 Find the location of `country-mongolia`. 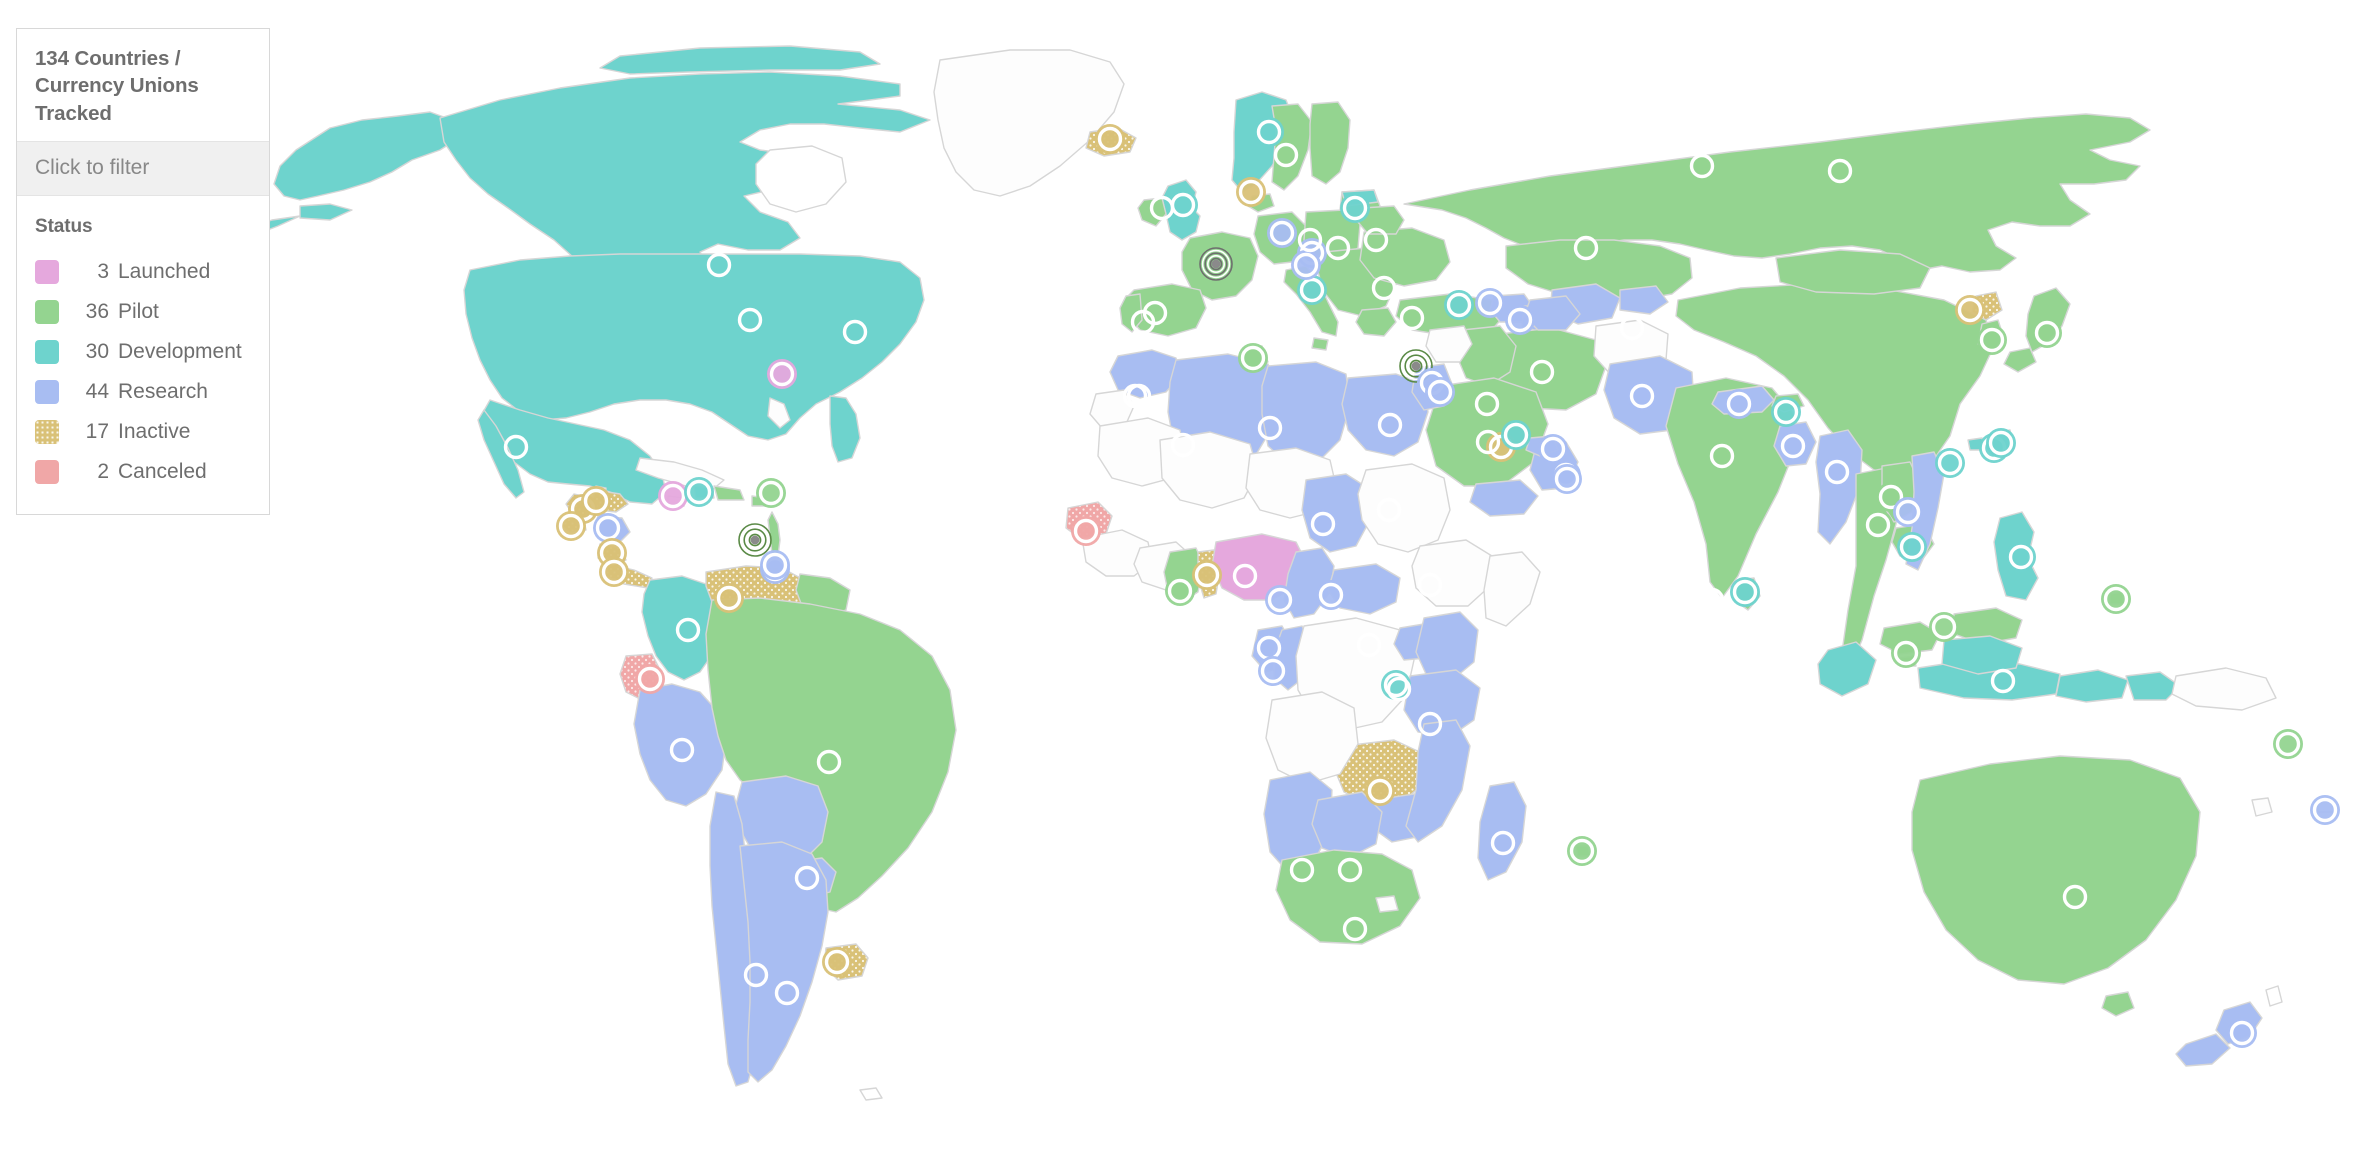

country-mongolia is located at coordinates (1853, 272).